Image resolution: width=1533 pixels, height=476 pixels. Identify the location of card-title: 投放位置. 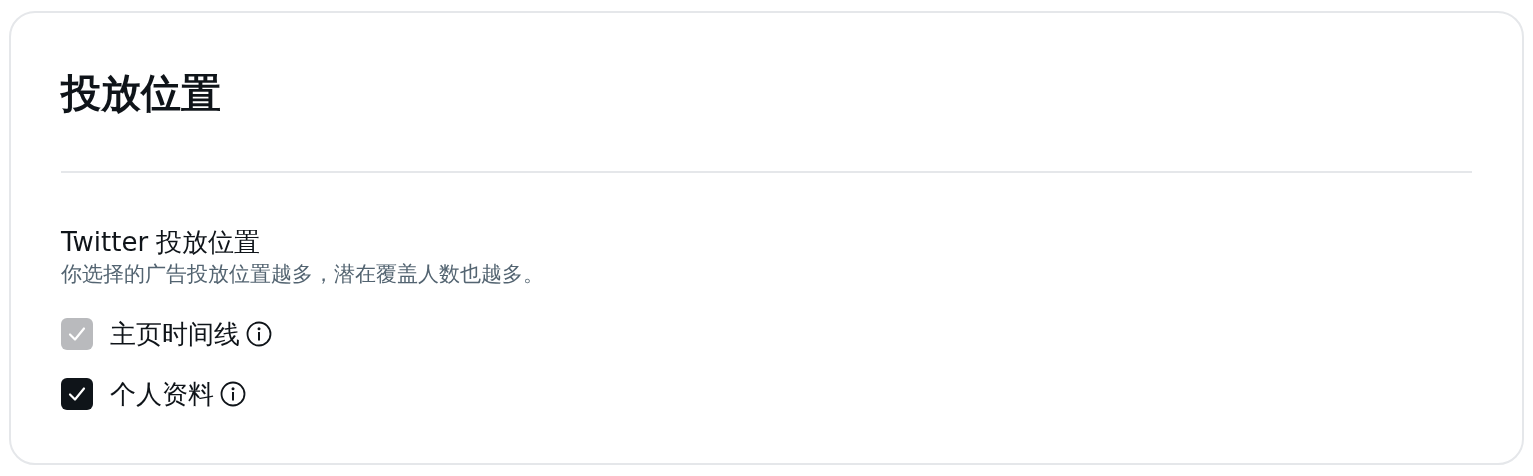
(141, 93).